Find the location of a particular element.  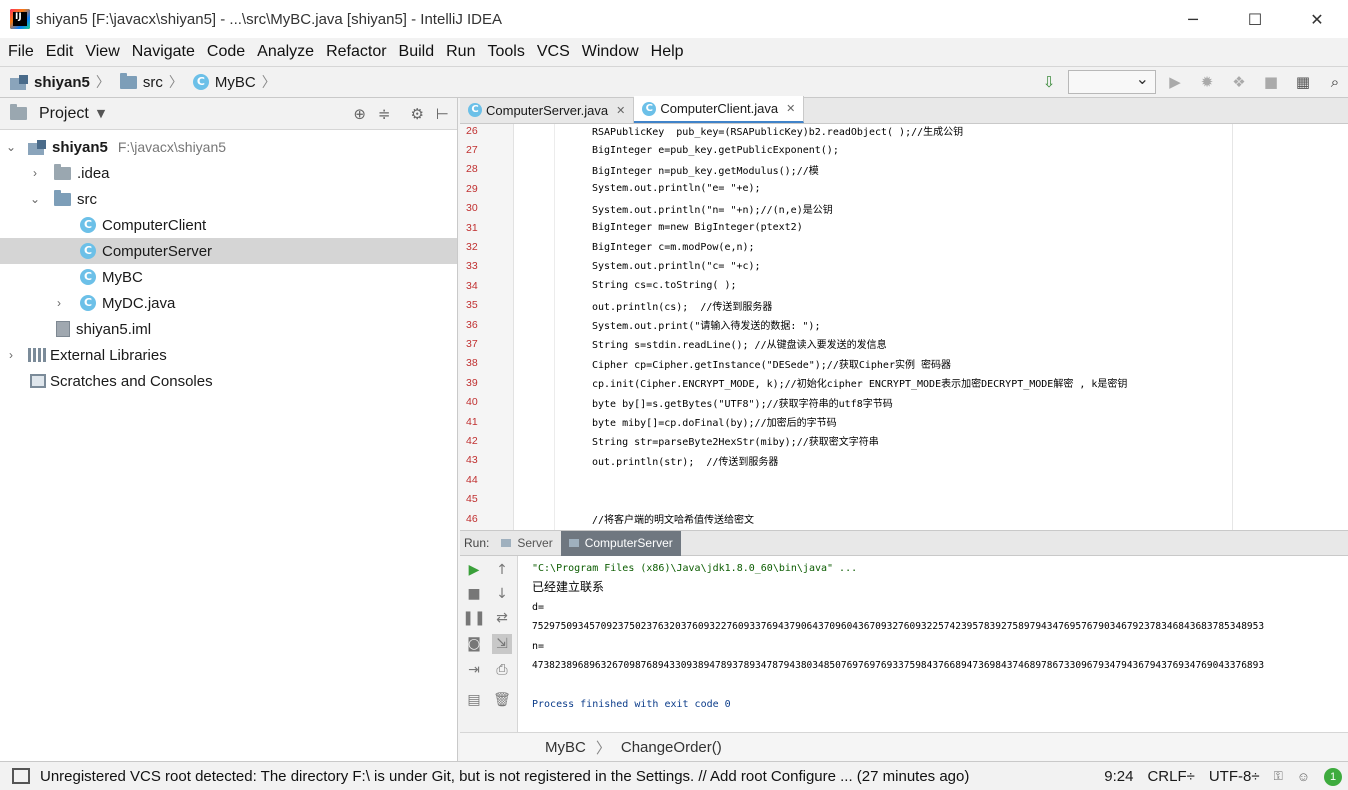

run-tab-computerserver: ComputerServer is located at coordinates (620, 543).